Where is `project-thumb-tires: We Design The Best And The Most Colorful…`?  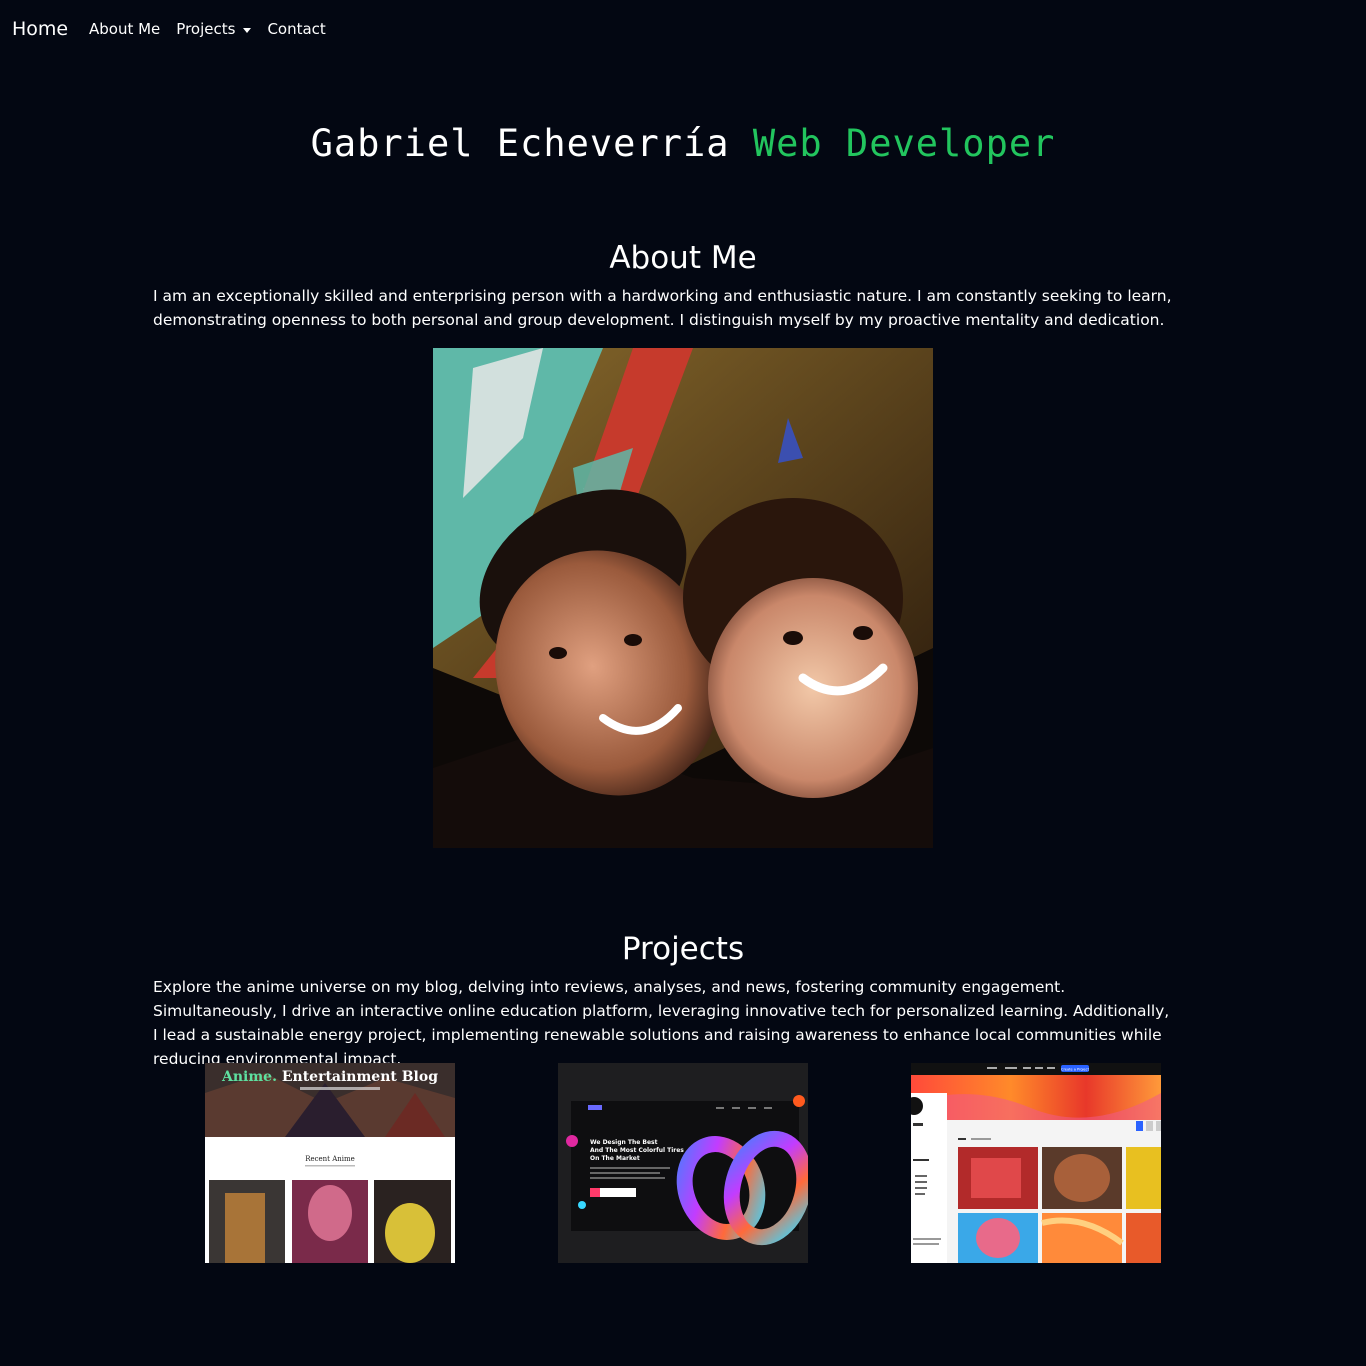 project-thumb-tires: We Design The Best And The Most Colorful… is located at coordinates (683, 1163).